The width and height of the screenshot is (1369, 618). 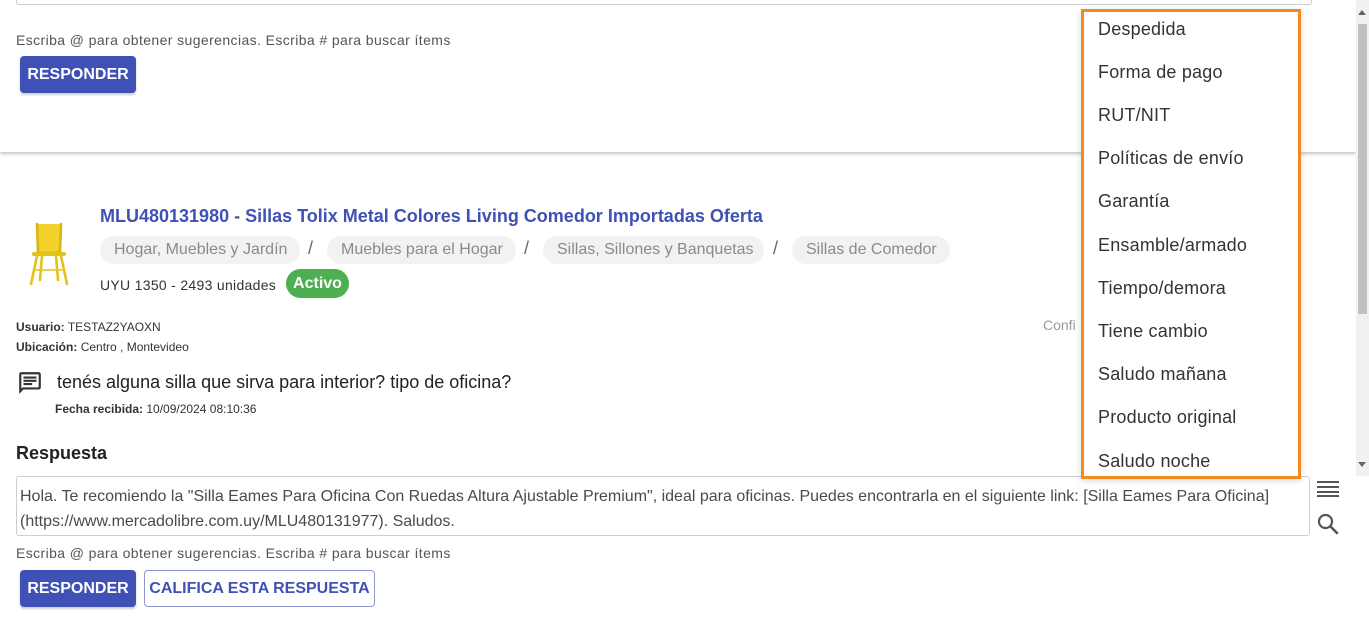 I want to click on date-label: Fecha recibida:, so click(x=99, y=409).